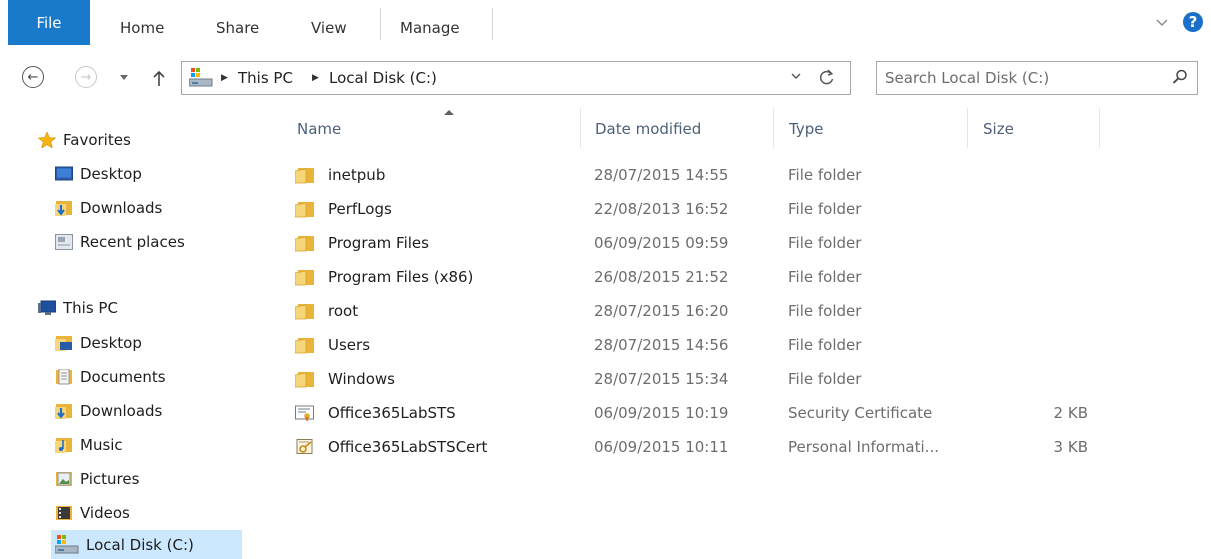 This screenshot has height=559, width=1211. I want to click on help-icon: ?, so click(1193, 22).